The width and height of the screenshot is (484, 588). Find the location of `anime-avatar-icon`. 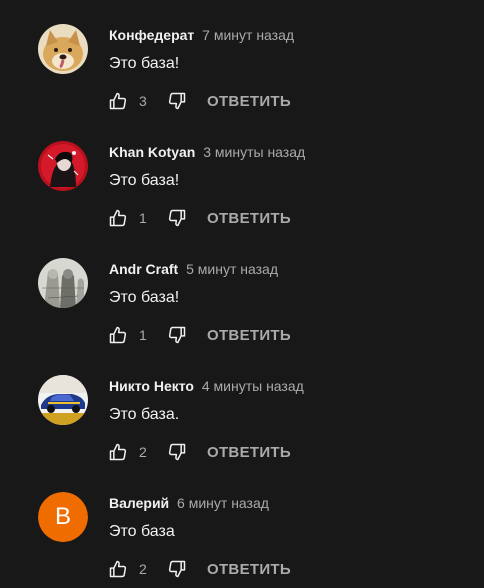

anime-avatar-icon is located at coordinates (63, 166).